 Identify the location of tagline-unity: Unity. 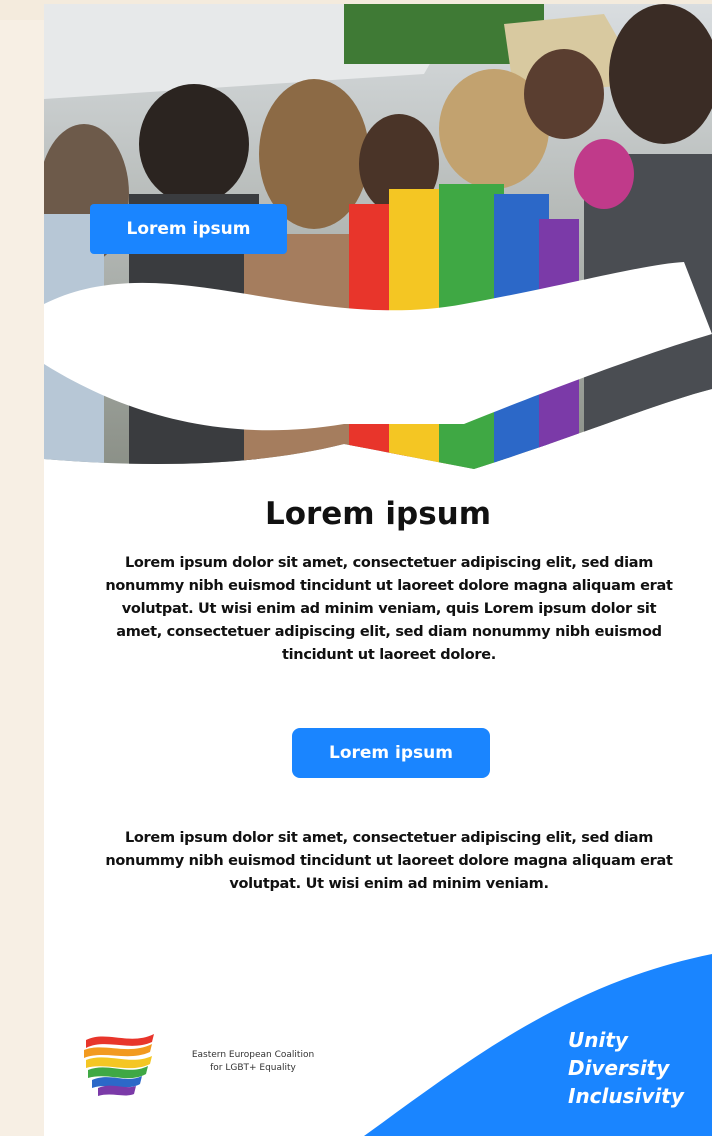
(598, 1040).